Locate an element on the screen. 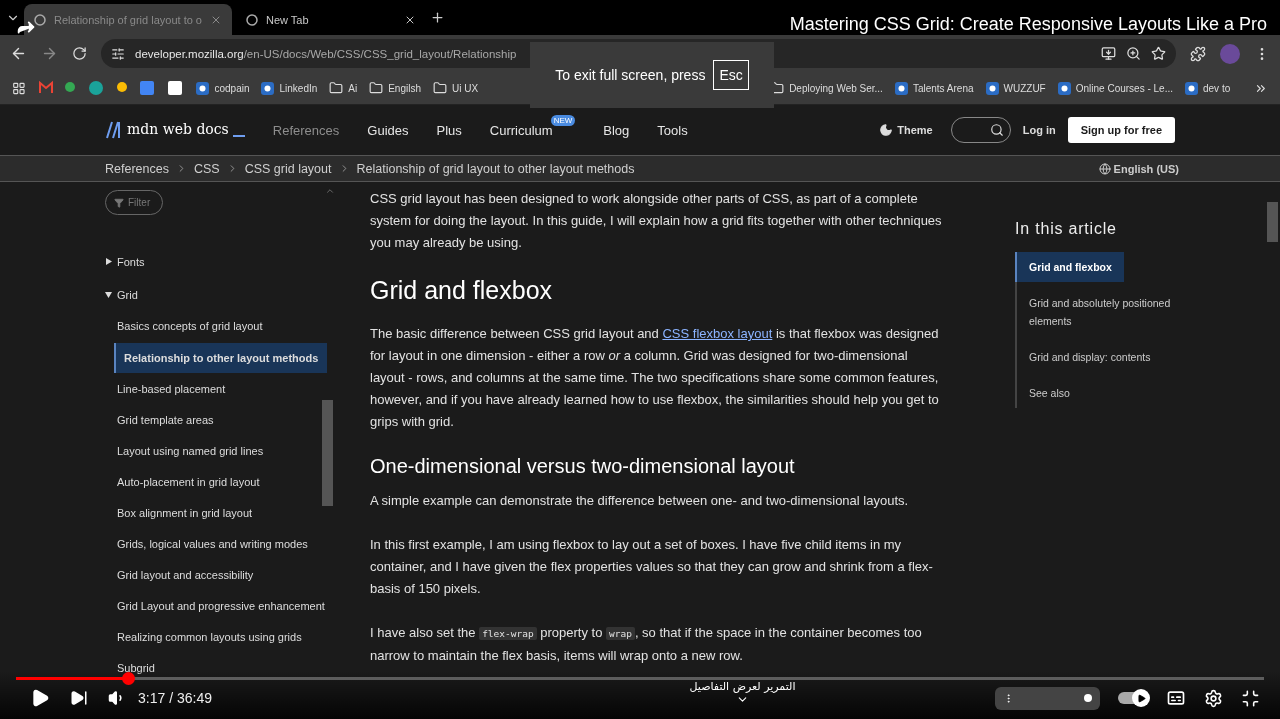  cursor-mark-icon is located at coordinates (238, 136).